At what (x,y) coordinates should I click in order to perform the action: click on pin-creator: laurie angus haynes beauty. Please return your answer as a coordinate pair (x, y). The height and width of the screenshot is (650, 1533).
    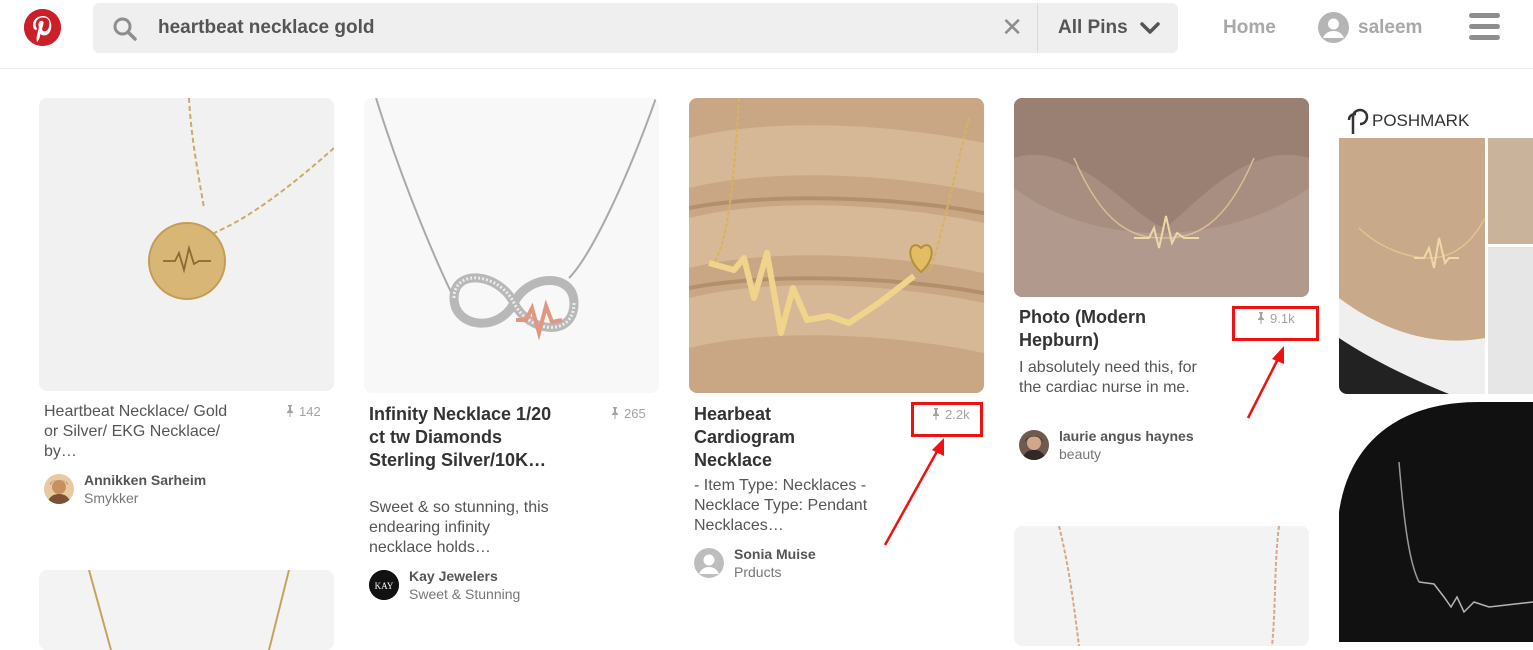
    Looking at the image, I should click on (1149, 445).